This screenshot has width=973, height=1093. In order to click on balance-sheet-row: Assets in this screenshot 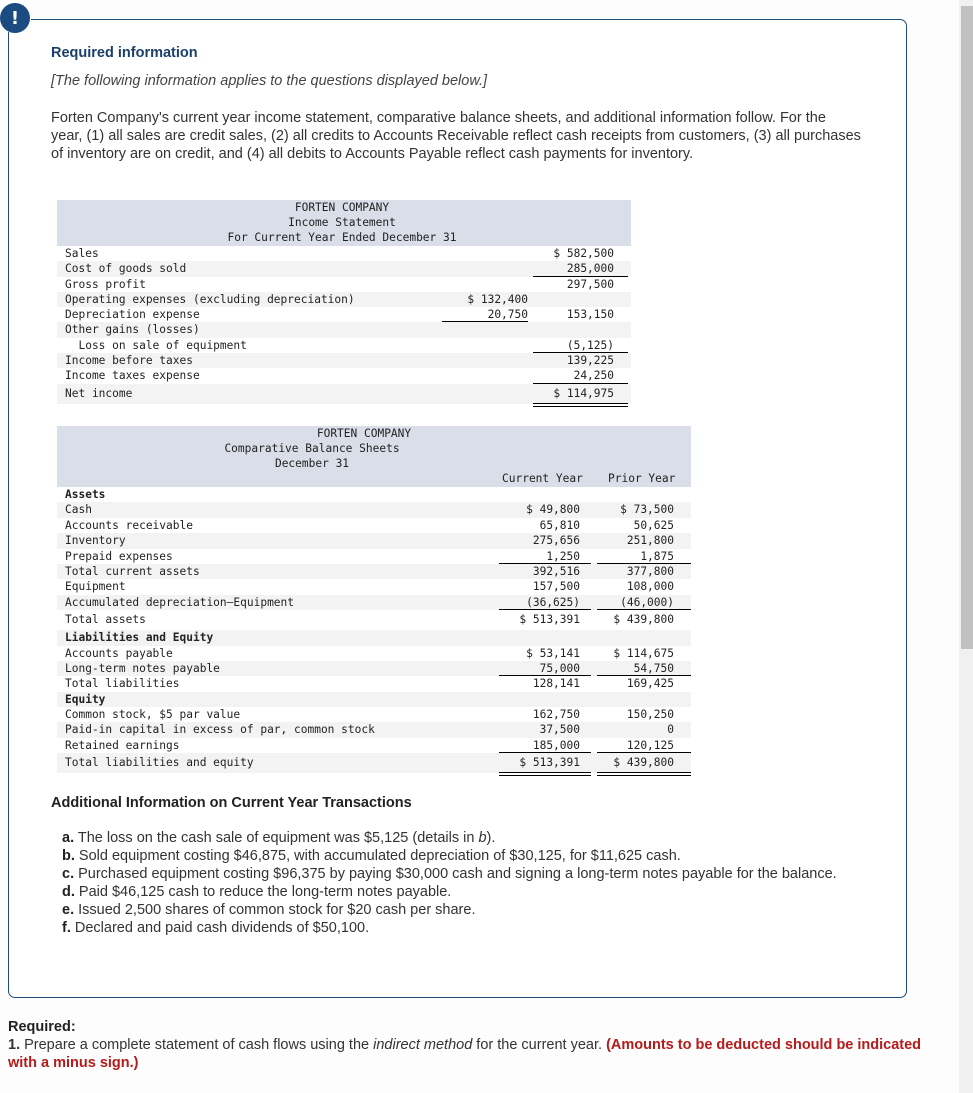, I will do `click(374, 494)`.